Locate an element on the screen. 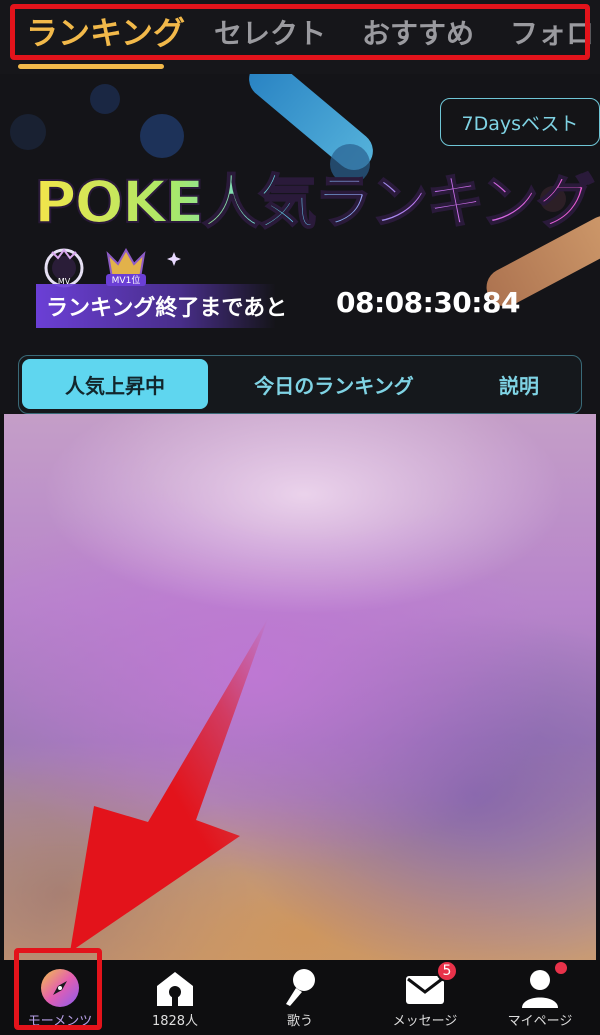  nav-sing: 歌う is located at coordinates (300, 997).